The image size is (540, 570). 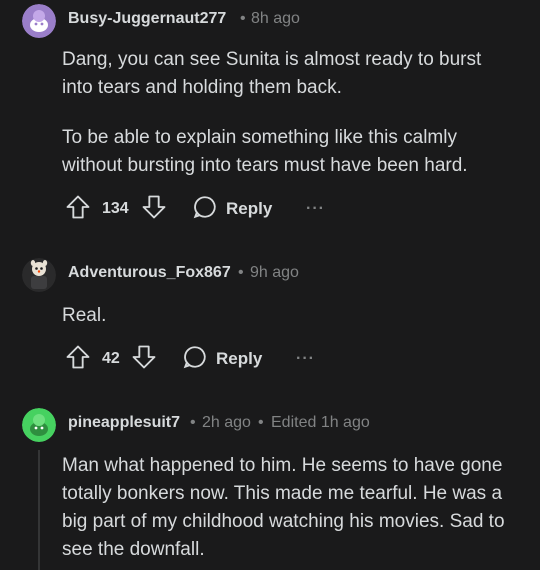 What do you see at coordinates (275, 19) in the screenshot?
I see `timestamp: 8h ago` at bounding box center [275, 19].